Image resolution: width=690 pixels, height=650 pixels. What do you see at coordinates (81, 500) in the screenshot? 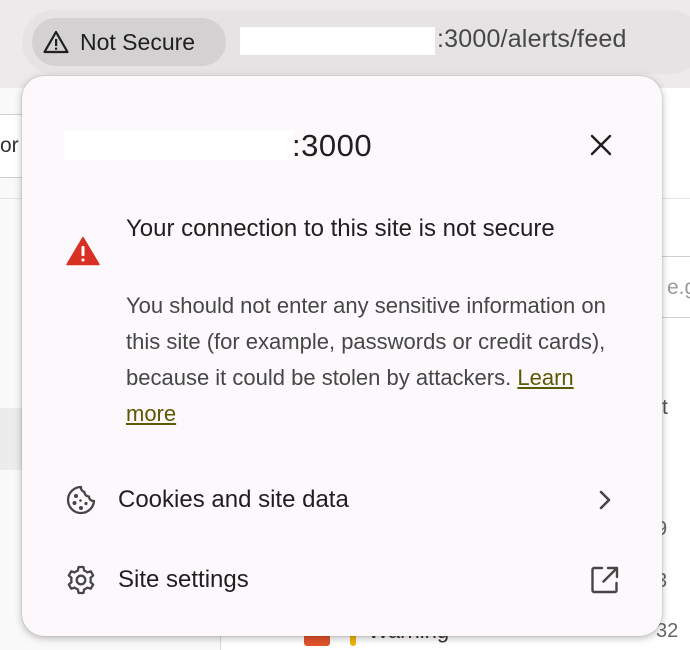
I see `cookie-icon` at bounding box center [81, 500].